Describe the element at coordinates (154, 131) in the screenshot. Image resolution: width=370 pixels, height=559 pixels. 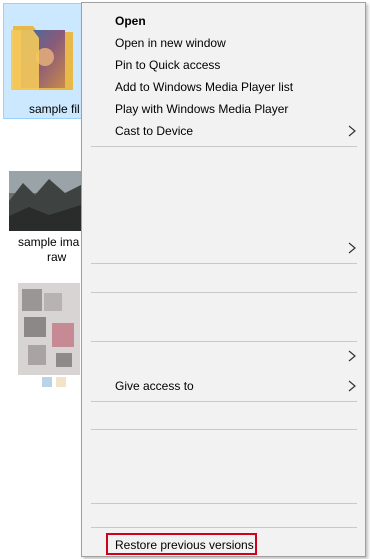
I see `menu-item-label: Cast to Device` at that location.